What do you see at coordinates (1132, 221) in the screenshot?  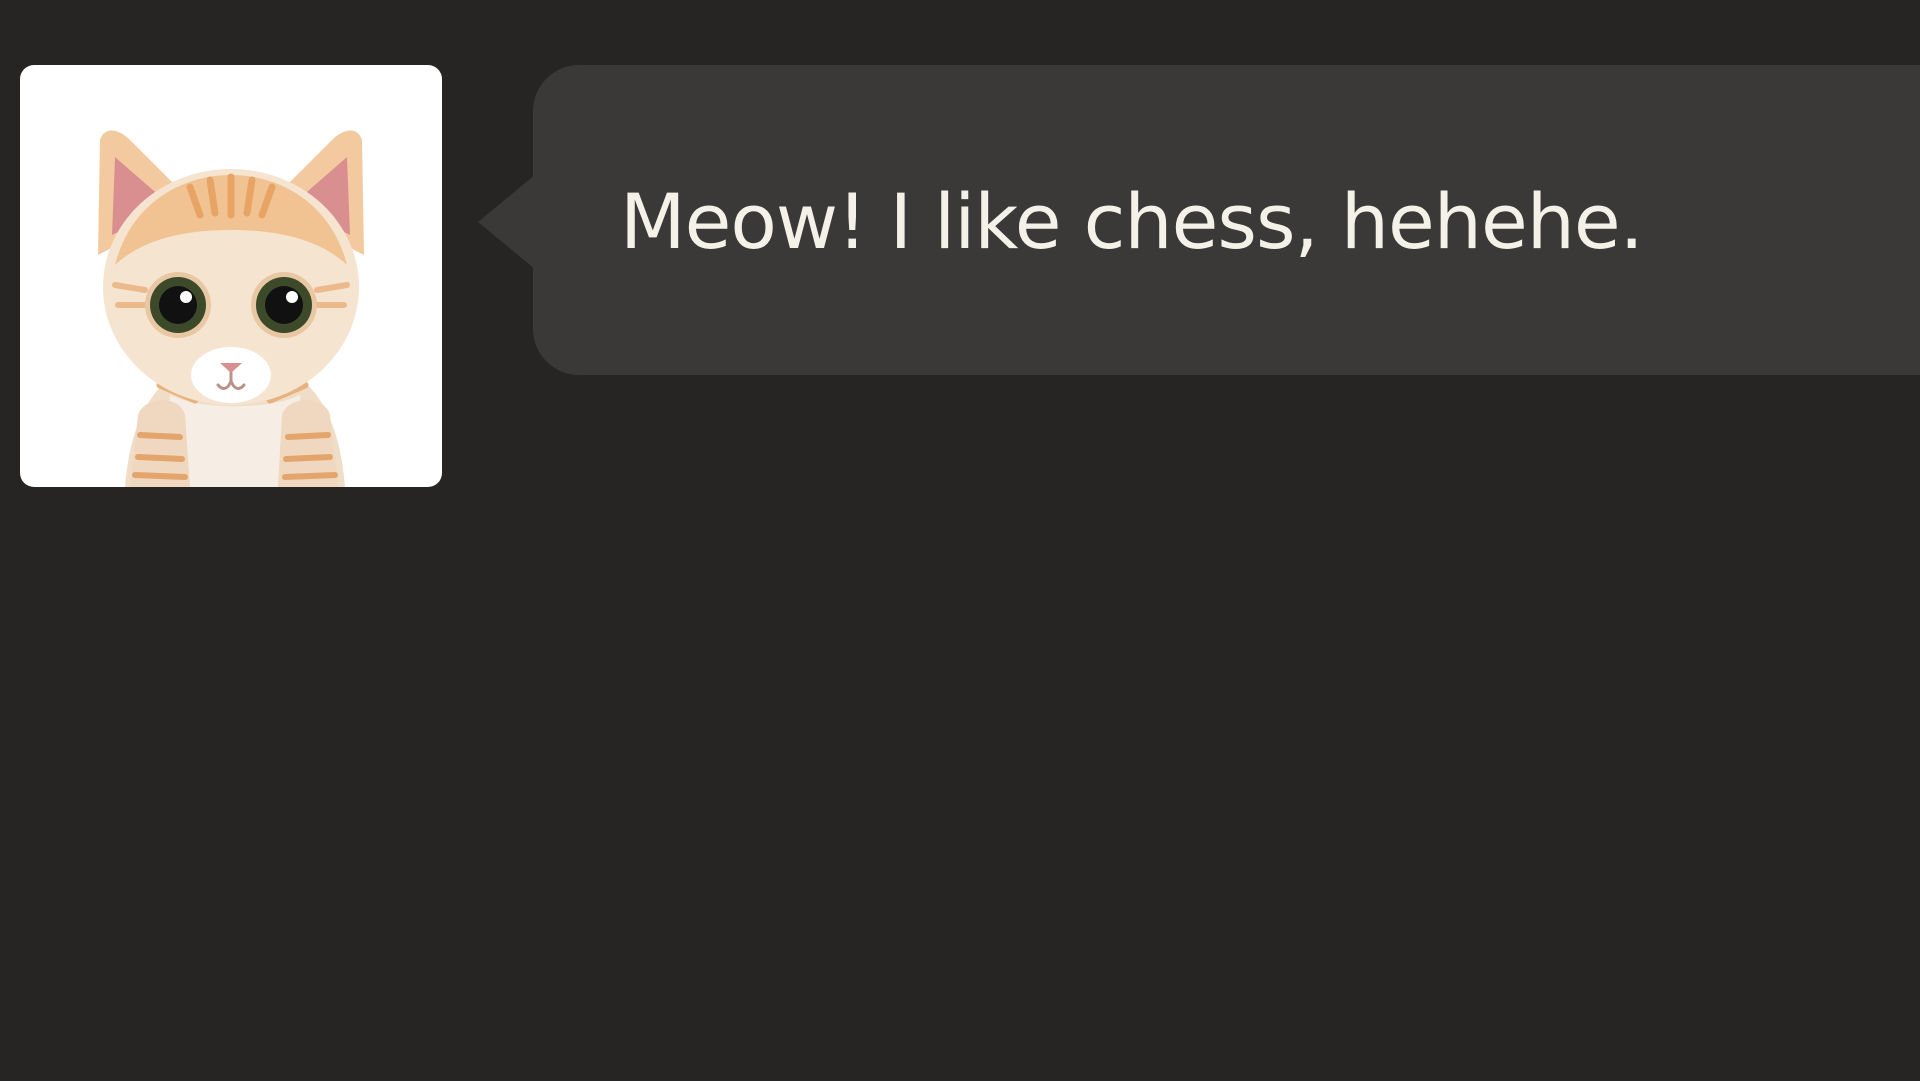 I see `message-text: Meow! I like chess, hehehe.` at bounding box center [1132, 221].